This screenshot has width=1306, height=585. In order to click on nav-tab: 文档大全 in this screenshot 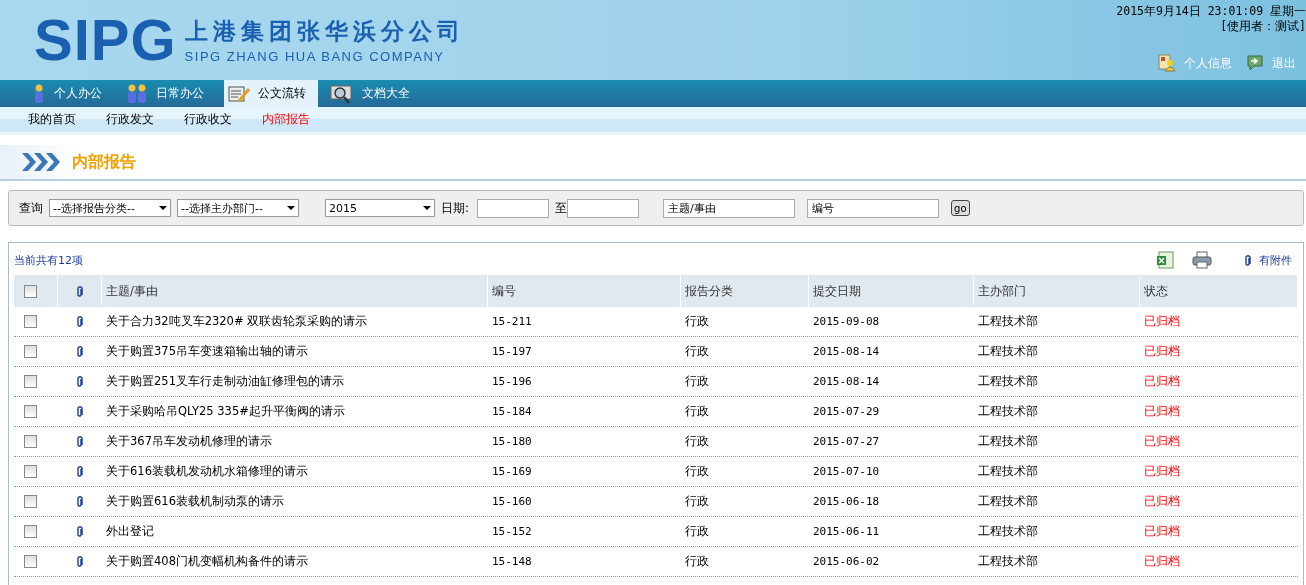, I will do `click(374, 93)`.